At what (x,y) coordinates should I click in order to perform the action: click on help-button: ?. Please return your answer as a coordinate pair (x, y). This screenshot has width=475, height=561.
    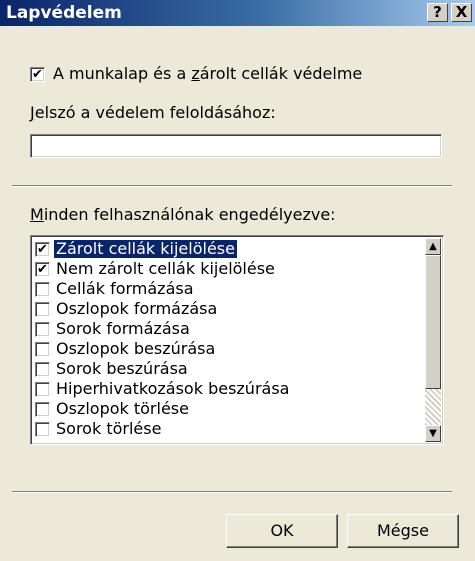
    Looking at the image, I should click on (437, 12).